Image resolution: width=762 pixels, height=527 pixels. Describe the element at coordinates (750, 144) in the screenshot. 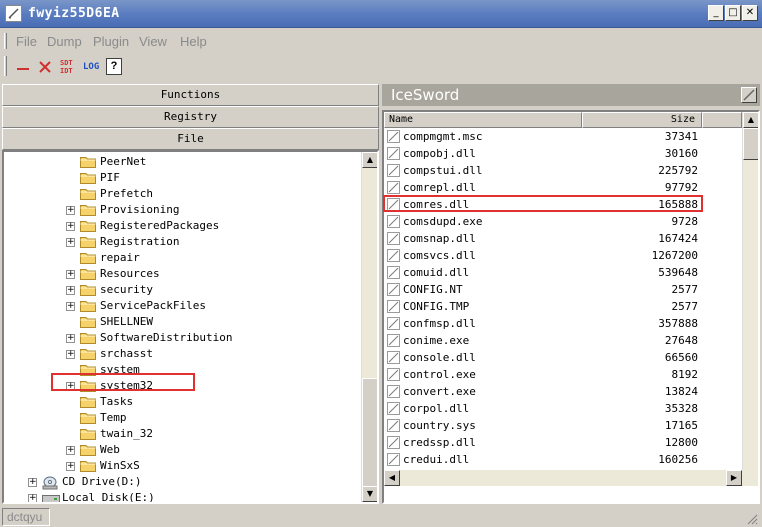

I see `list-scroll-thumb` at that location.